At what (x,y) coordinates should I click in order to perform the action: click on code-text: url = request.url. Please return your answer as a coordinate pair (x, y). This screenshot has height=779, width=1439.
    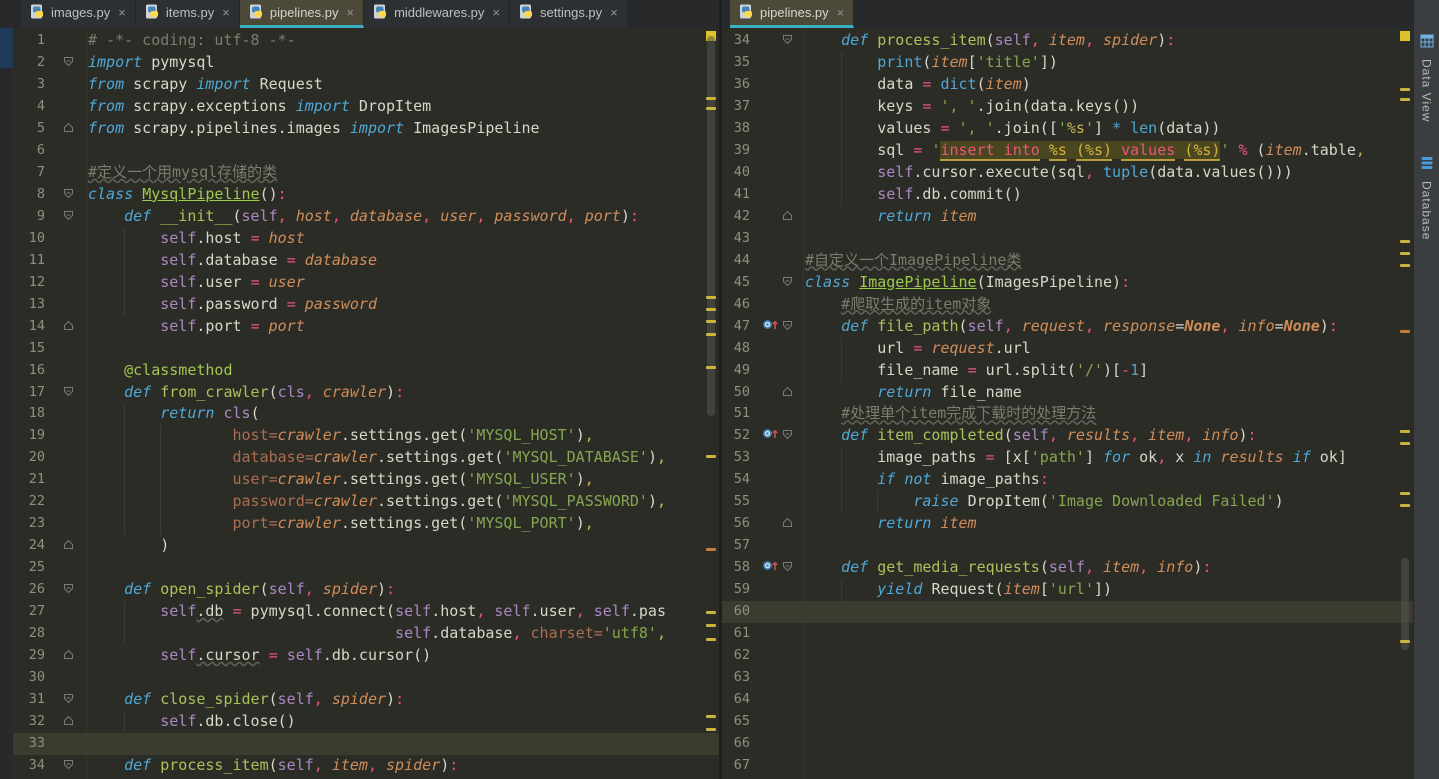
    Looking at the image, I should click on (1109, 349).